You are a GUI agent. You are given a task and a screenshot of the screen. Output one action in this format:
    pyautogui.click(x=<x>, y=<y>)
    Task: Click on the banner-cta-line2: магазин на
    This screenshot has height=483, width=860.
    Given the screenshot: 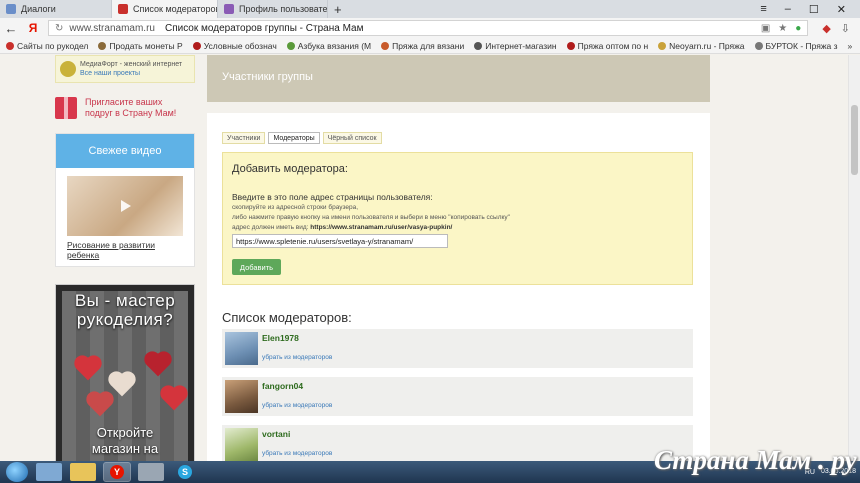 What is the action you would take?
    pyautogui.click(x=125, y=448)
    